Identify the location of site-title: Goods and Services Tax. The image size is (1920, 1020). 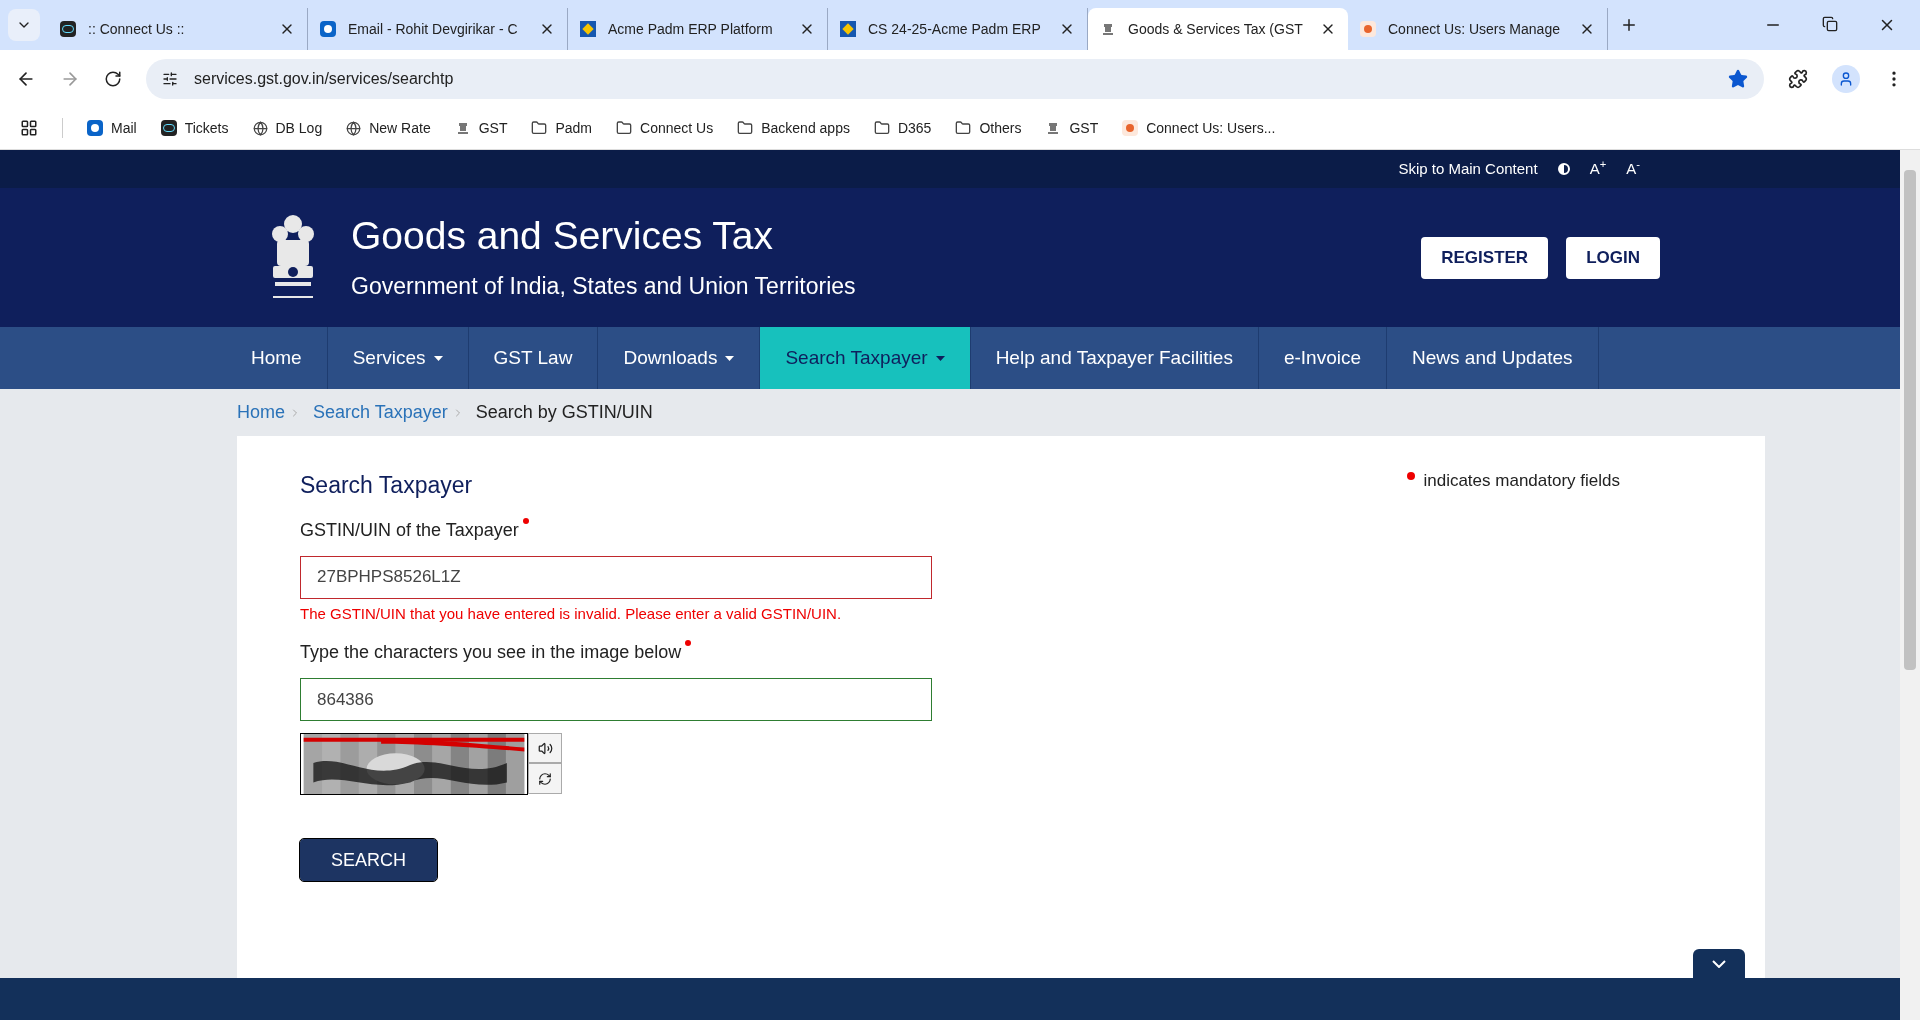
(562, 235).